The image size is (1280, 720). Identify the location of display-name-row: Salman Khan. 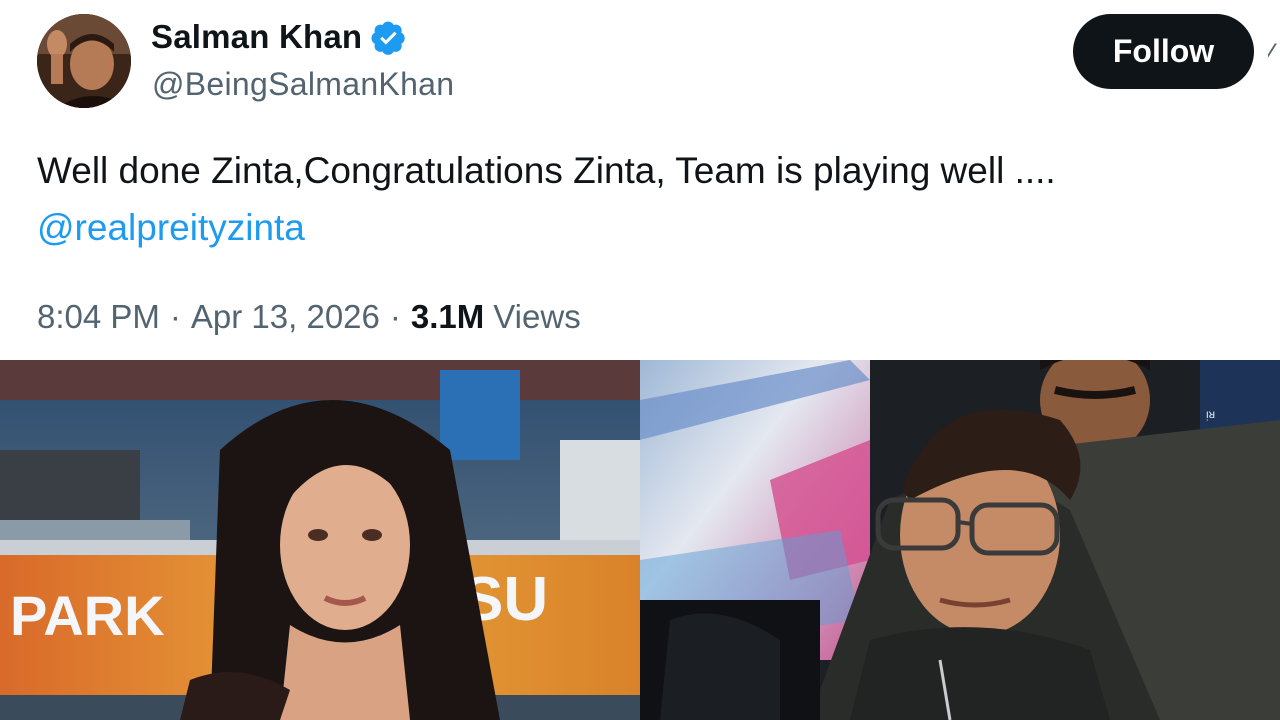
(279, 37).